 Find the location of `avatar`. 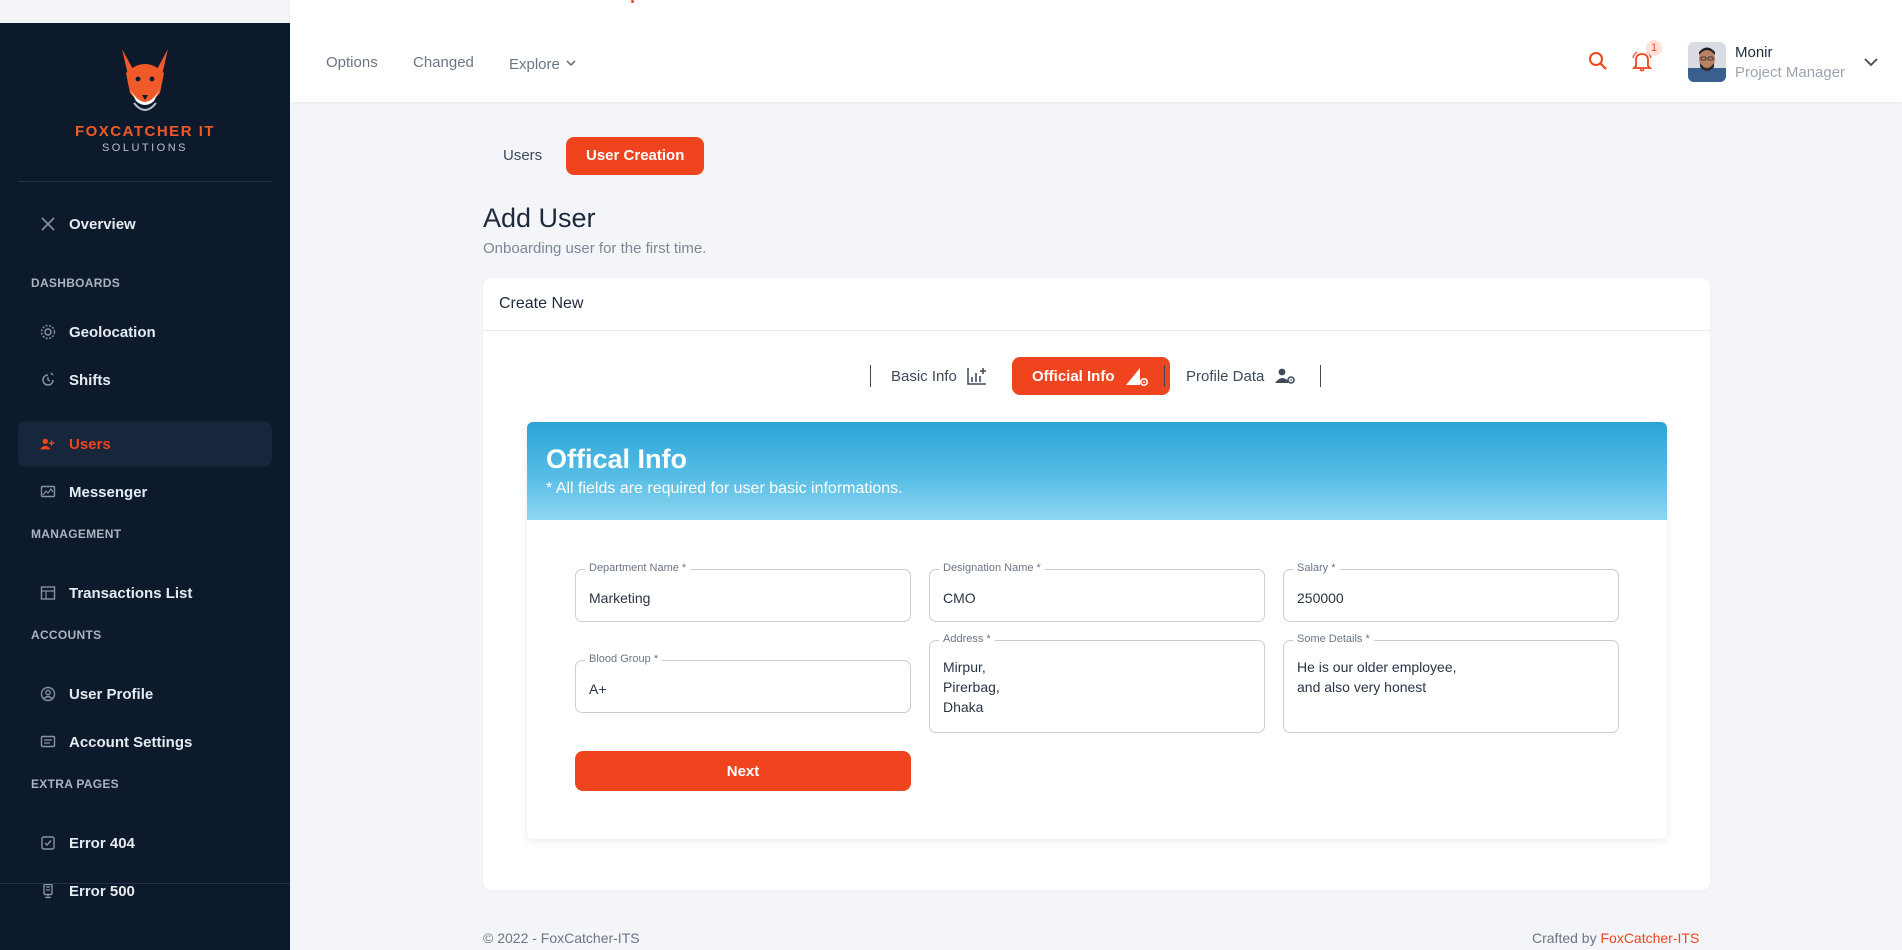

avatar is located at coordinates (1707, 62).